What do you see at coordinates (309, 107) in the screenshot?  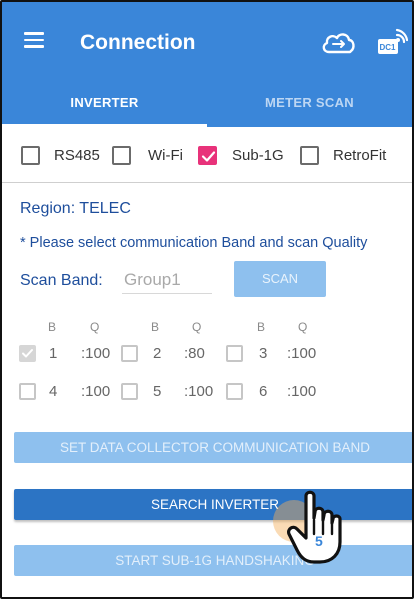 I see `tab-meter-scan: METER SCAN` at bounding box center [309, 107].